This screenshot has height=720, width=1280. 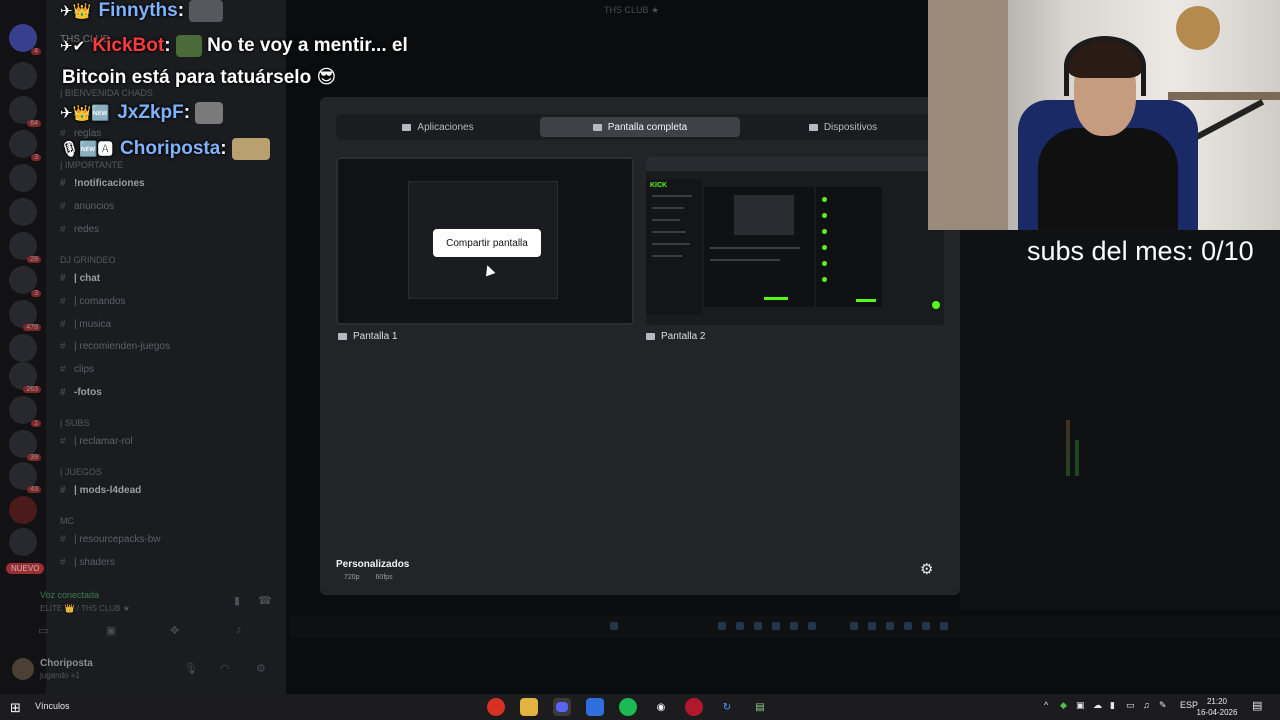 I want to click on chat-message: ✈👑🆕 JxZkpF:, so click(x=142, y=113).